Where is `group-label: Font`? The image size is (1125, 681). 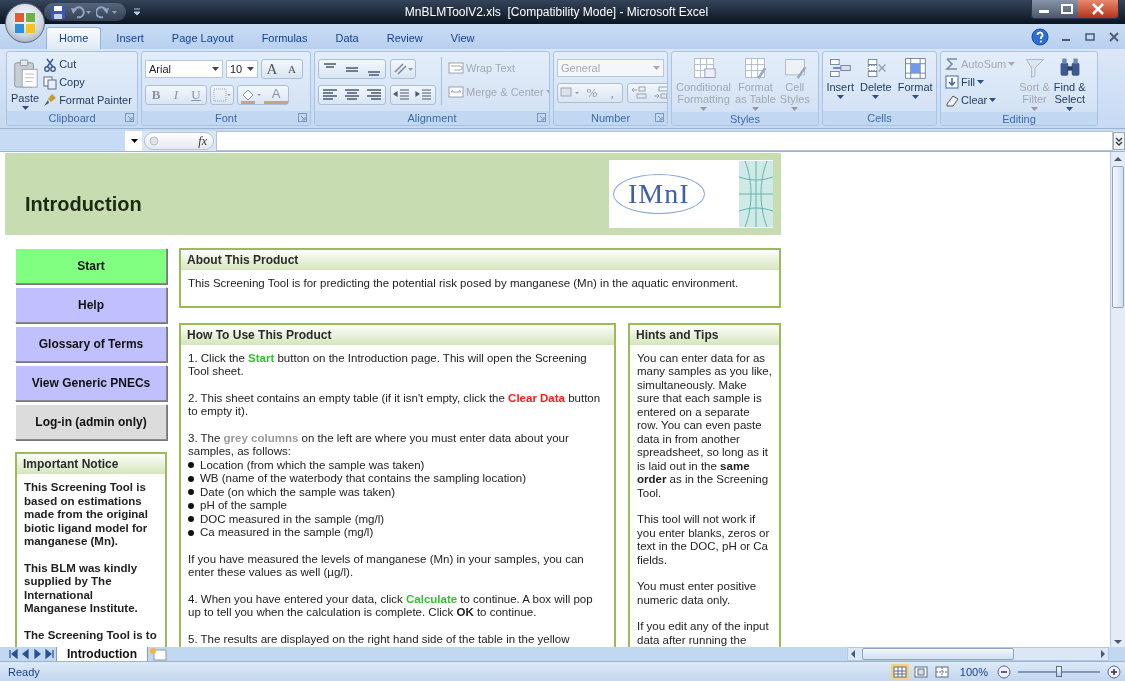 group-label: Font is located at coordinates (226, 118).